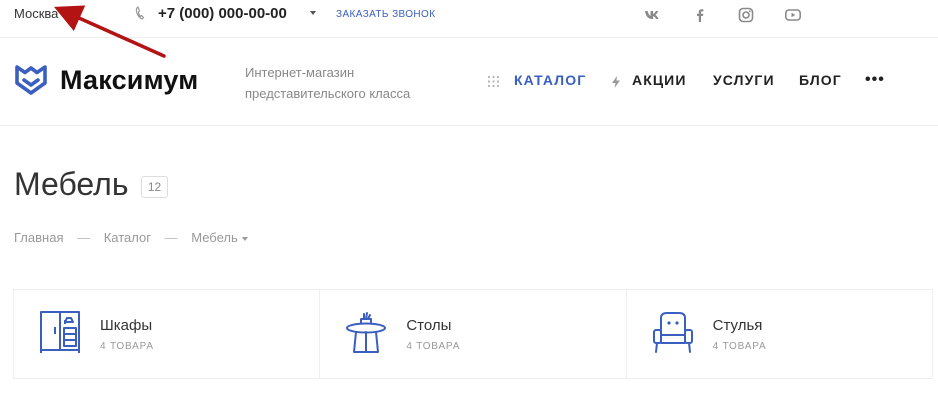 The image size is (938, 419). I want to click on category-name: Стулья, so click(738, 325).